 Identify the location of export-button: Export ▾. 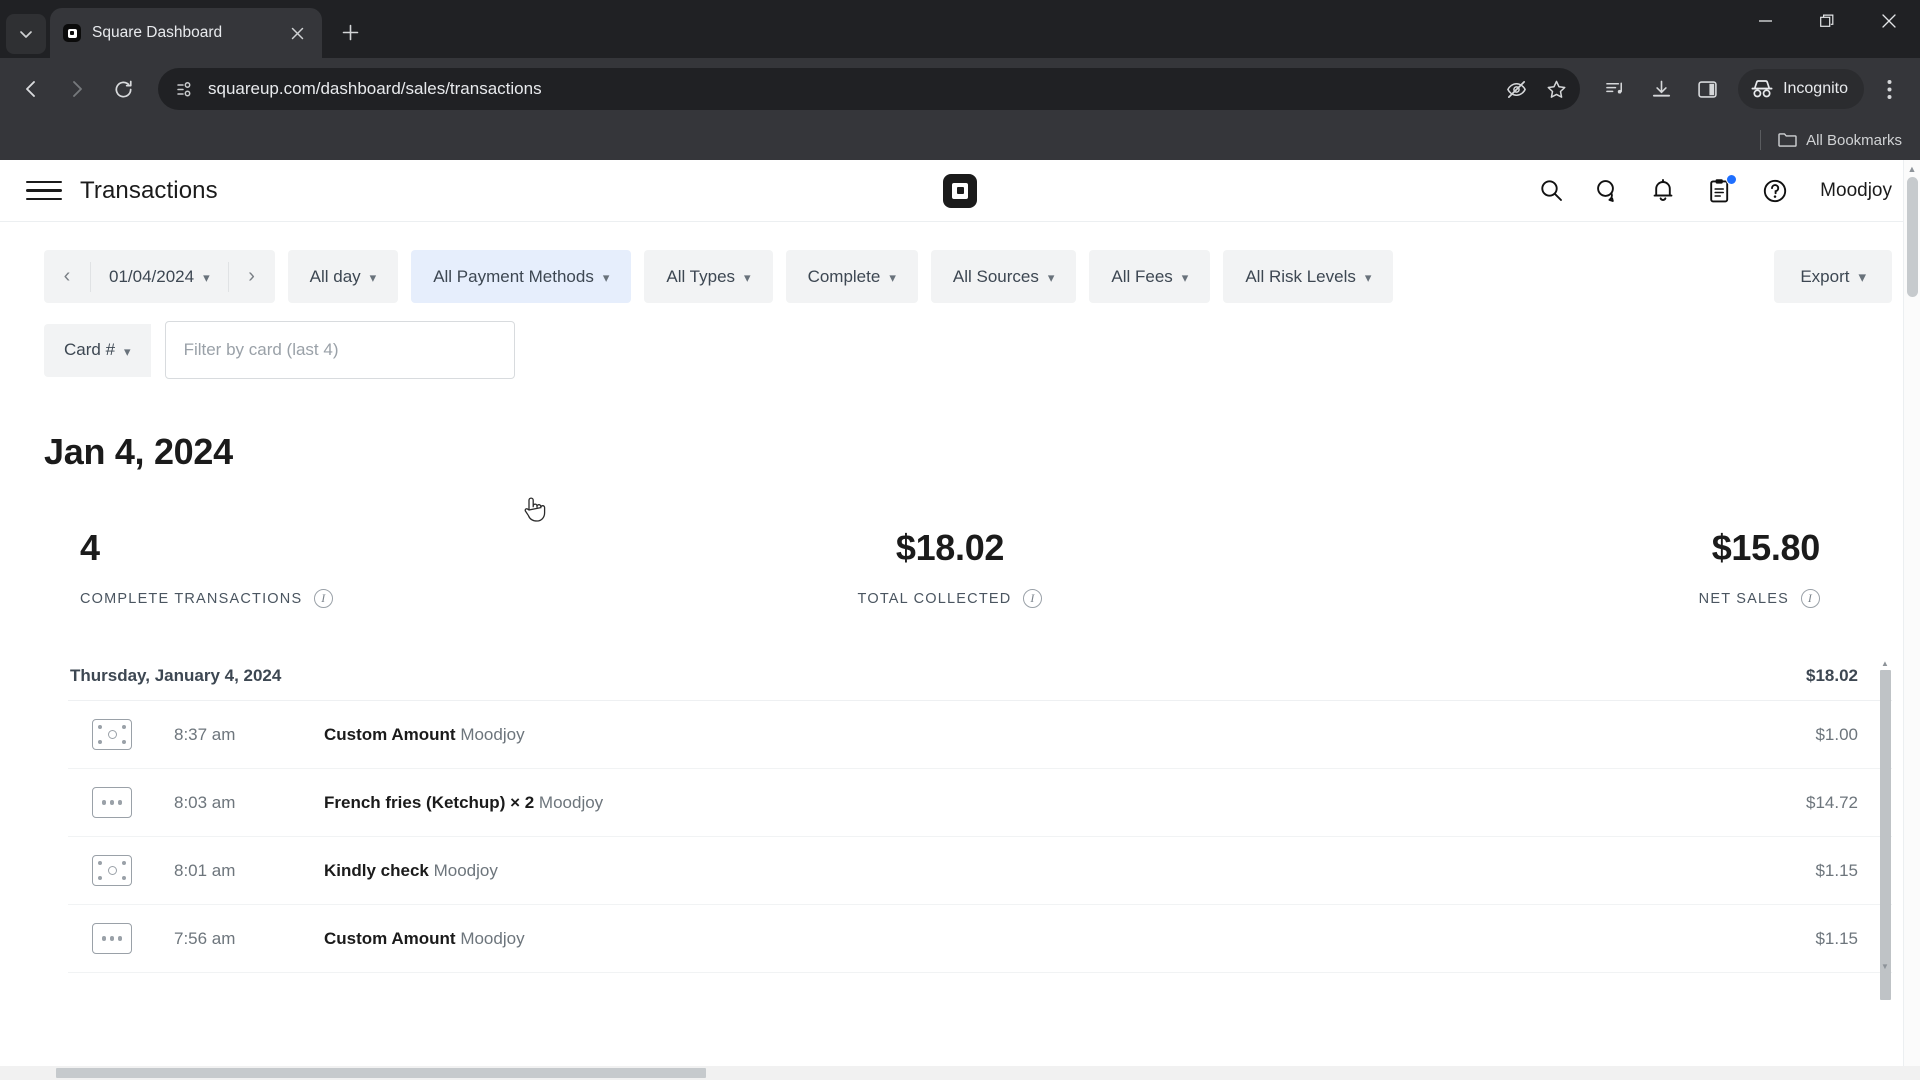
(1833, 276).